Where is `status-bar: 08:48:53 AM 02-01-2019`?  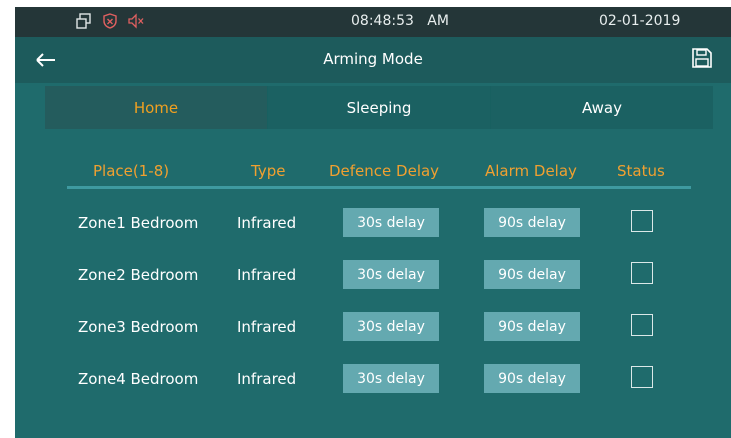 status-bar: 08:48:53 AM 02-01-2019 is located at coordinates (373, 22).